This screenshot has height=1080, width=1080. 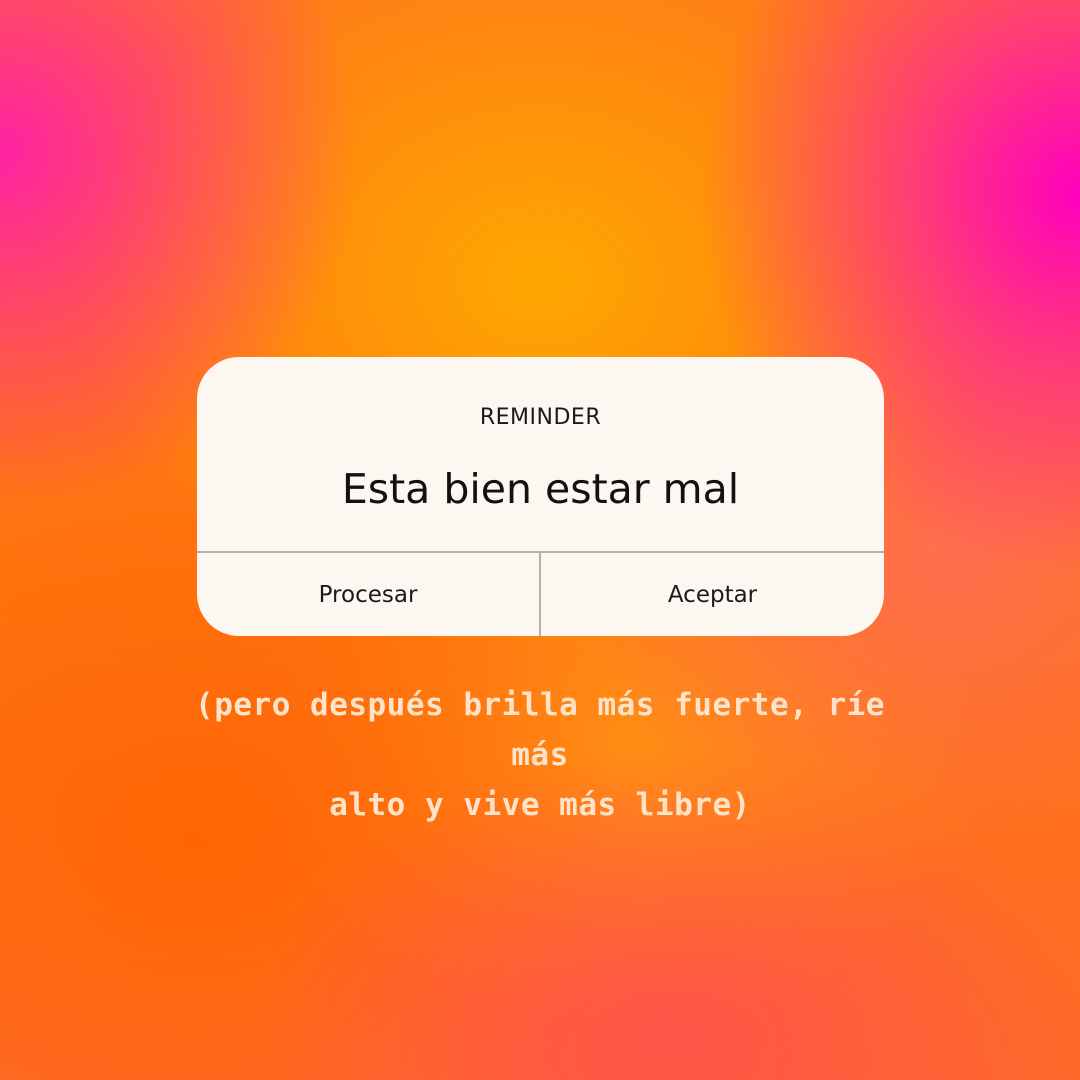 What do you see at coordinates (540, 489) in the screenshot?
I see `dialog-message: Esta bien estar mal` at bounding box center [540, 489].